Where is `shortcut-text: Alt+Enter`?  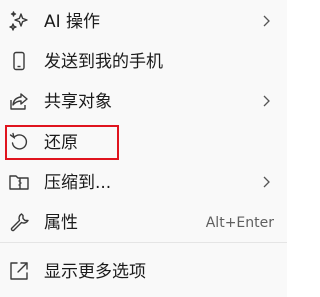 shortcut-text: Alt+Enter is located at coordinates (239, 223).